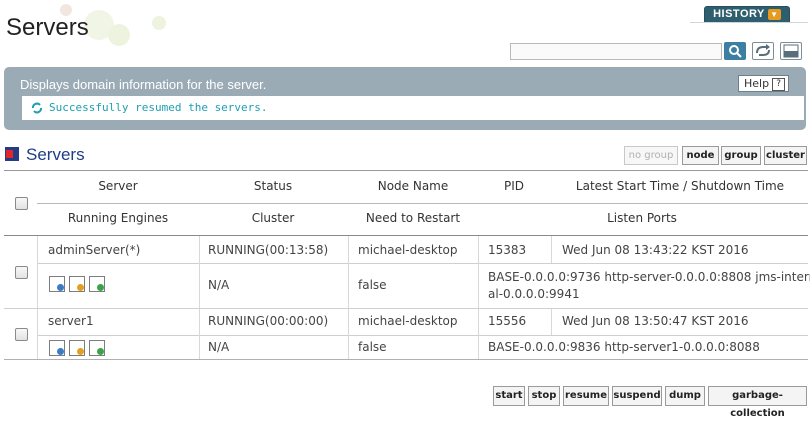 The image size is (810, 423). I want to click on xml-export-icon, so click(791, 51).